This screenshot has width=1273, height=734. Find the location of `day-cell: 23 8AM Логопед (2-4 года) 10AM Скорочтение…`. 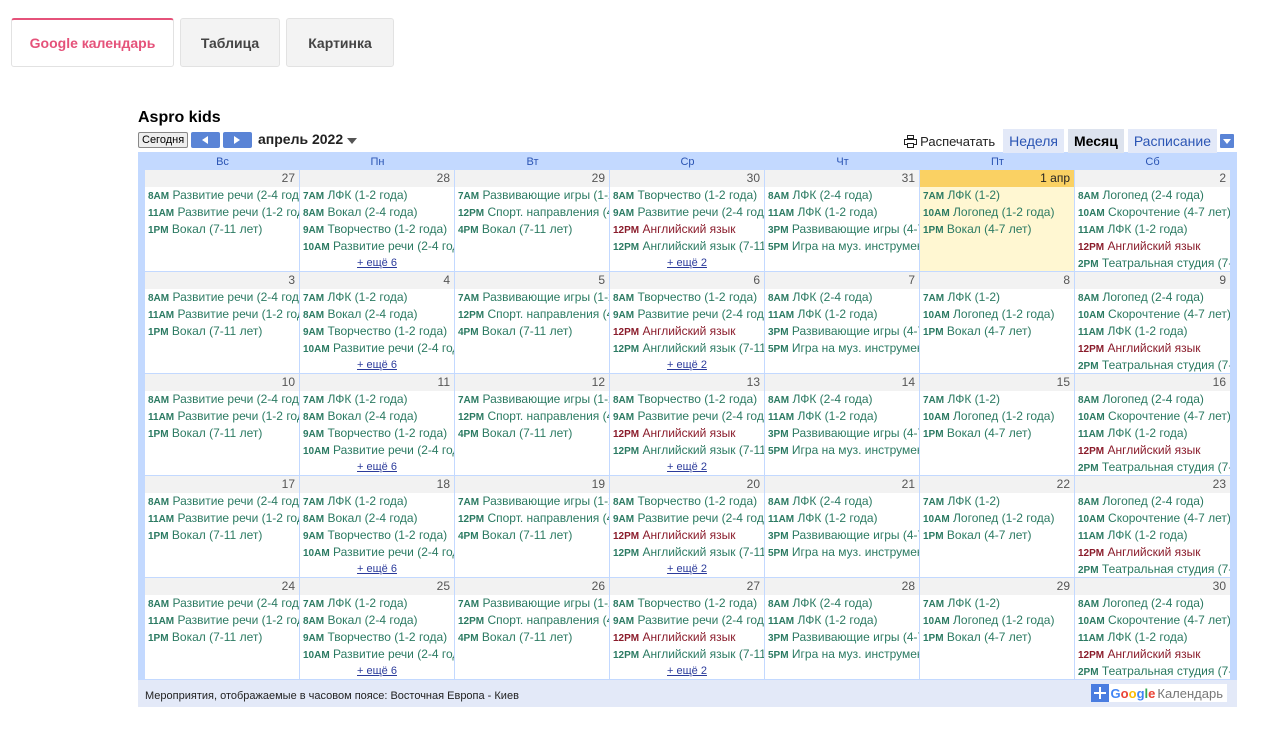

day-cell: 23 8AM Логопед (2-4 года) 10AM Скорочтение… is located at coordinates (1152, 526).